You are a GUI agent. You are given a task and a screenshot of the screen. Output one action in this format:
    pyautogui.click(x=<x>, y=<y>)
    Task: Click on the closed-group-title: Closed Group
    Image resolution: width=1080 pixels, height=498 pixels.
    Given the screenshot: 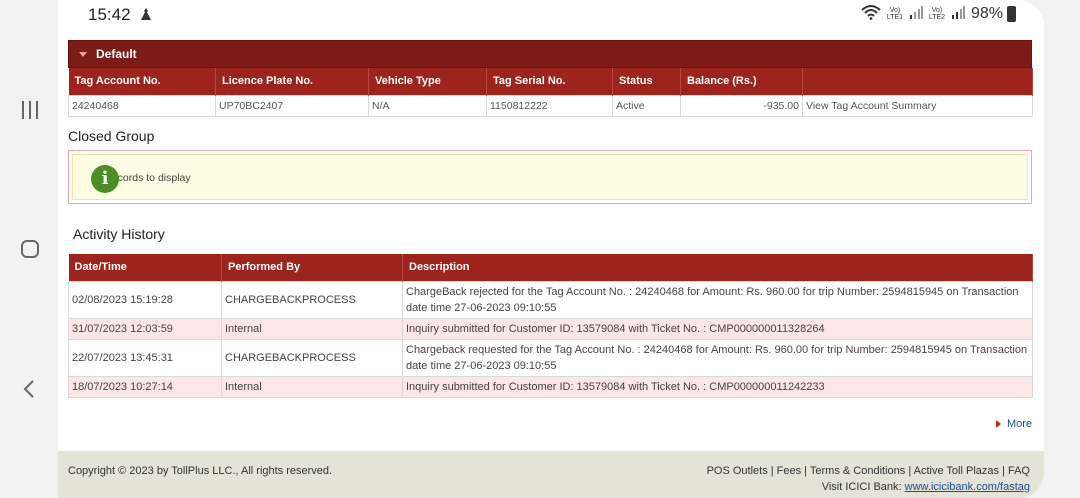 What is the action you would take?
    pyautogui.click(x=111, y=135)
    